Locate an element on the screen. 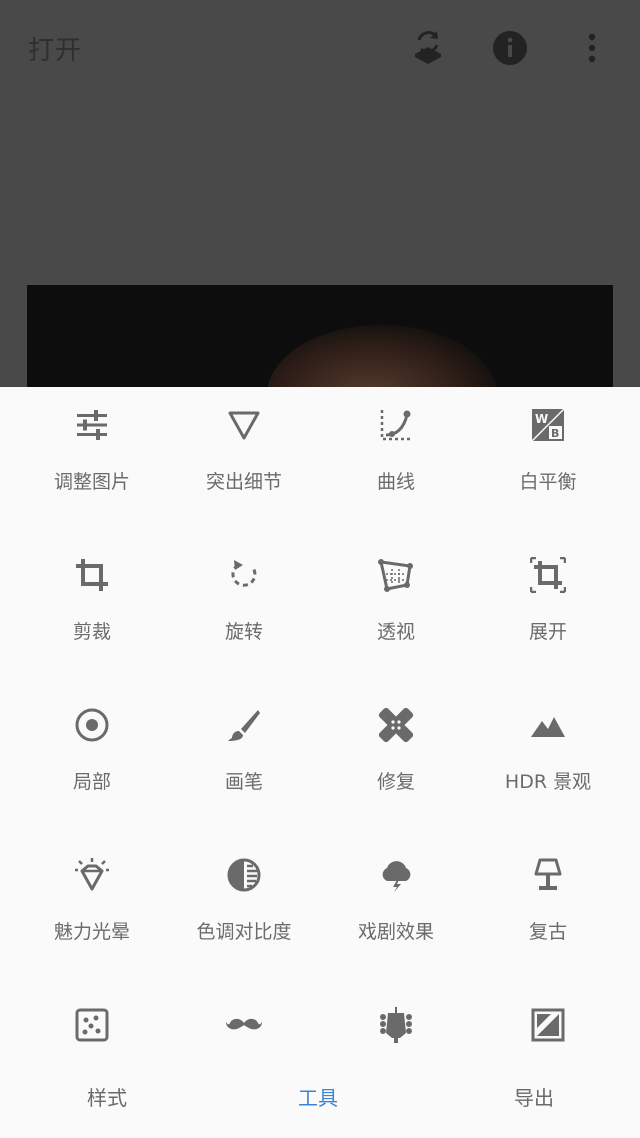 This screenshot has height=1138, width=640. tool-tune-image: 调整图片 is located at coordinates (92, 452).